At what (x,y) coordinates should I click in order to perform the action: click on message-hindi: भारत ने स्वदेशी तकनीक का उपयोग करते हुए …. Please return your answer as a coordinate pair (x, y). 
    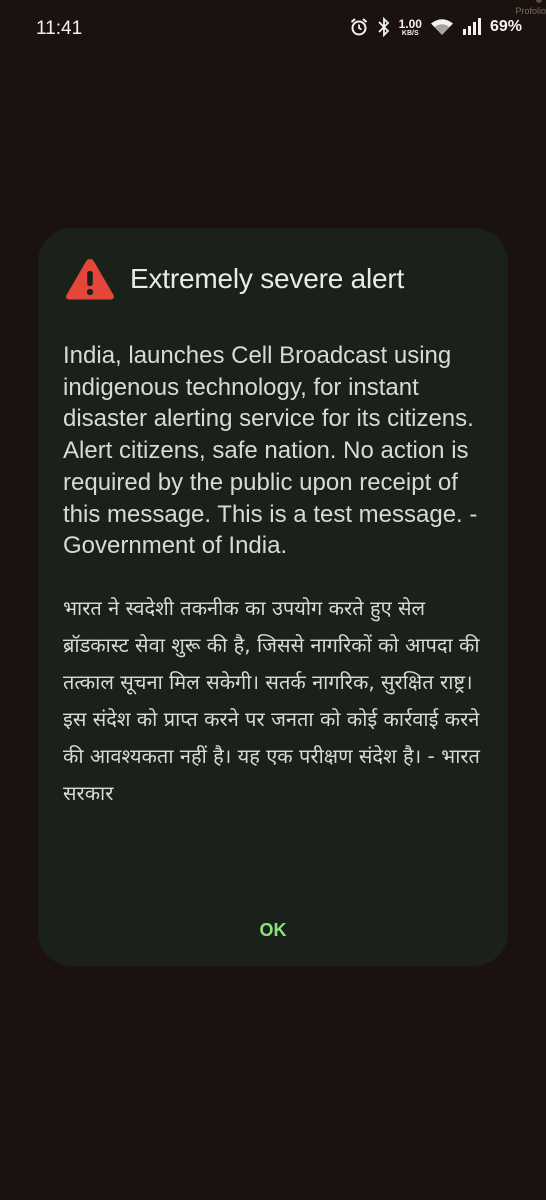
    Looking at the image, I should click on (271, 700).